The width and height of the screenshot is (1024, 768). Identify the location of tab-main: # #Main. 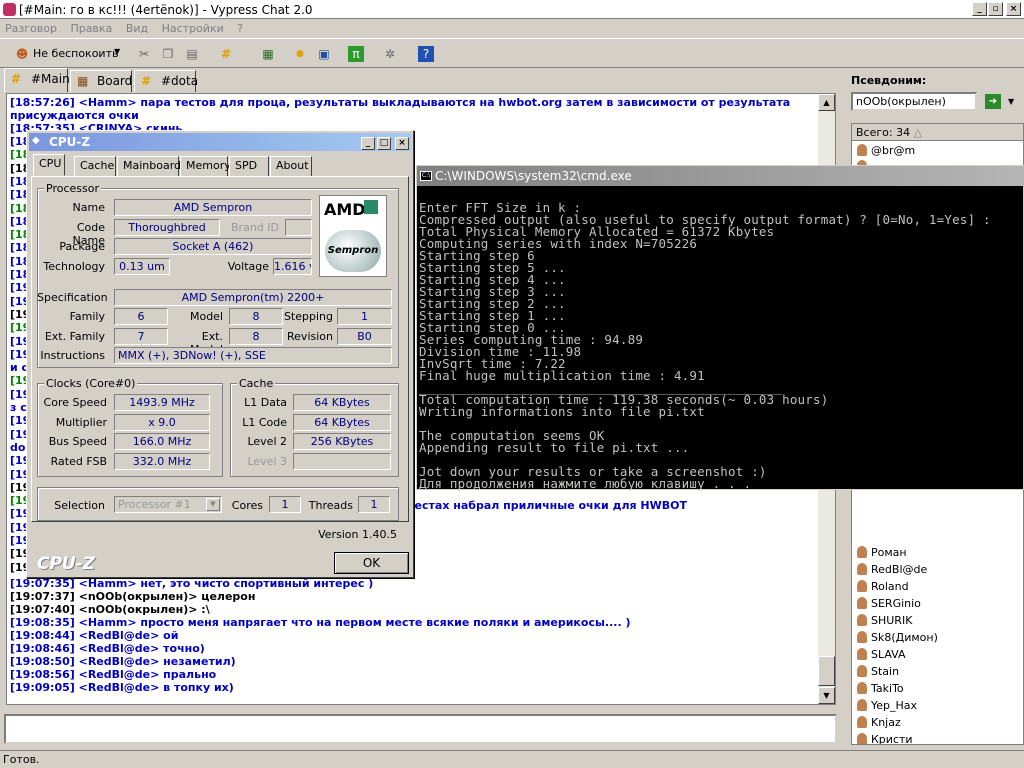
(37, 80).